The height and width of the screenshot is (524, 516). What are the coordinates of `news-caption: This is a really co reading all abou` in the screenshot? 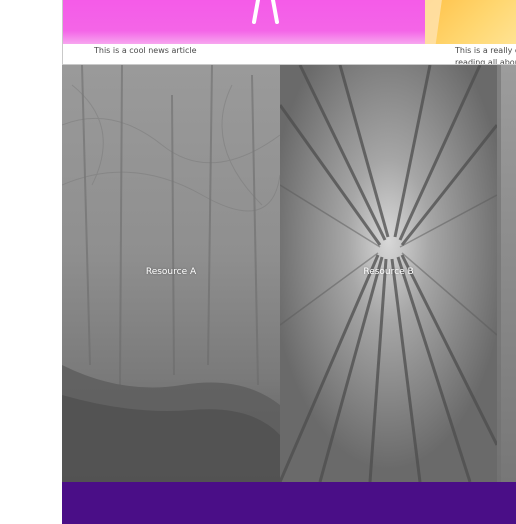 It's located at (485, 55).